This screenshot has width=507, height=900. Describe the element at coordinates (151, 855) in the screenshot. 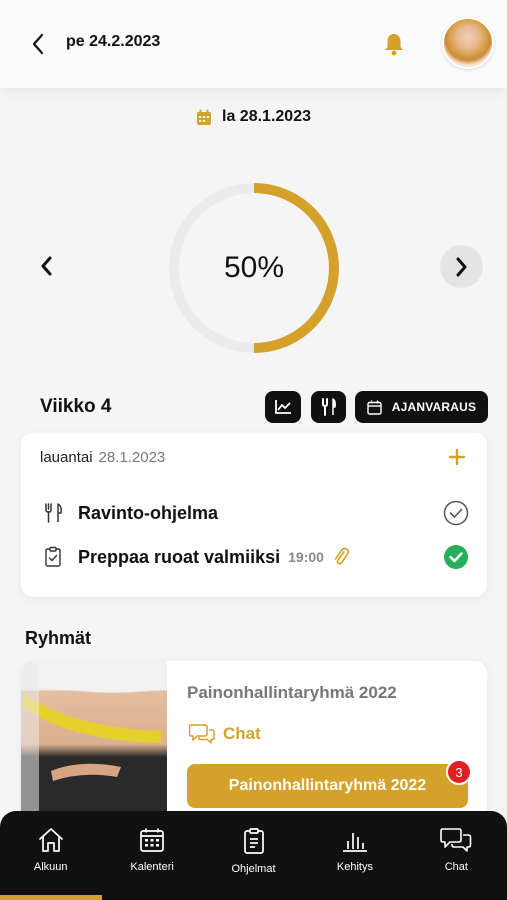

I see `nav-item-calendar: Kalenteri` at that location.